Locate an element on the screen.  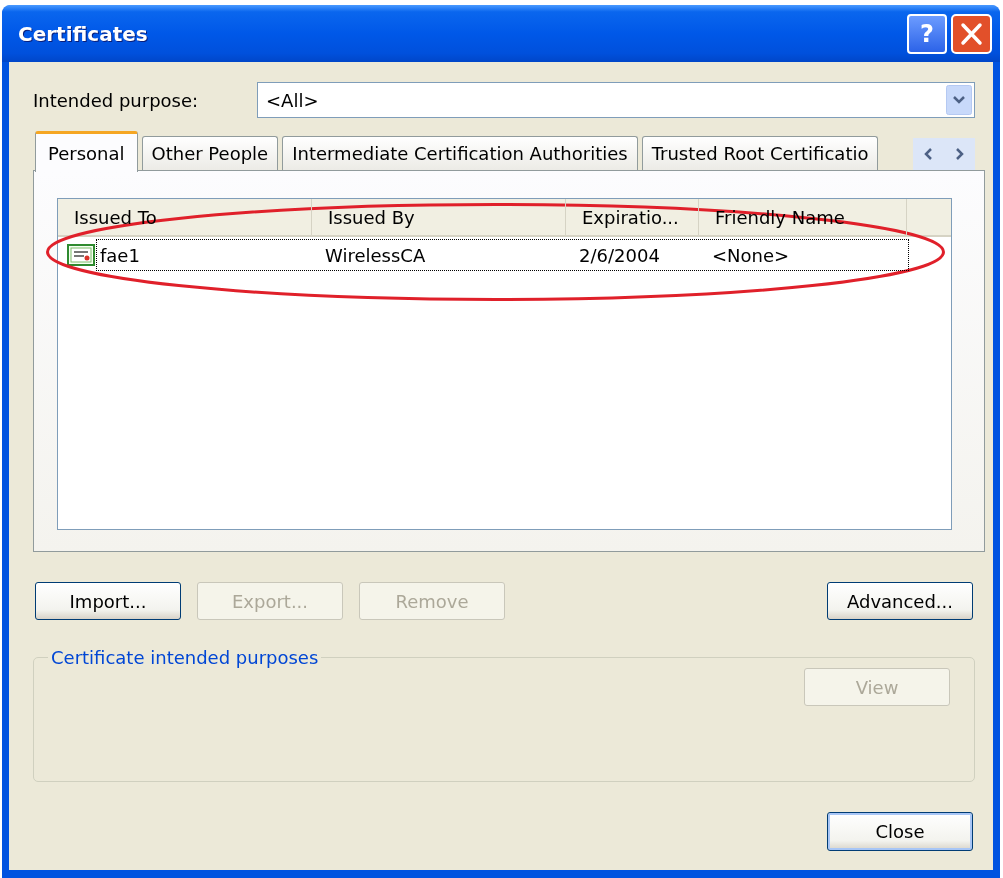
table-cell-text: fae1 is located at coordinates (120, 255).